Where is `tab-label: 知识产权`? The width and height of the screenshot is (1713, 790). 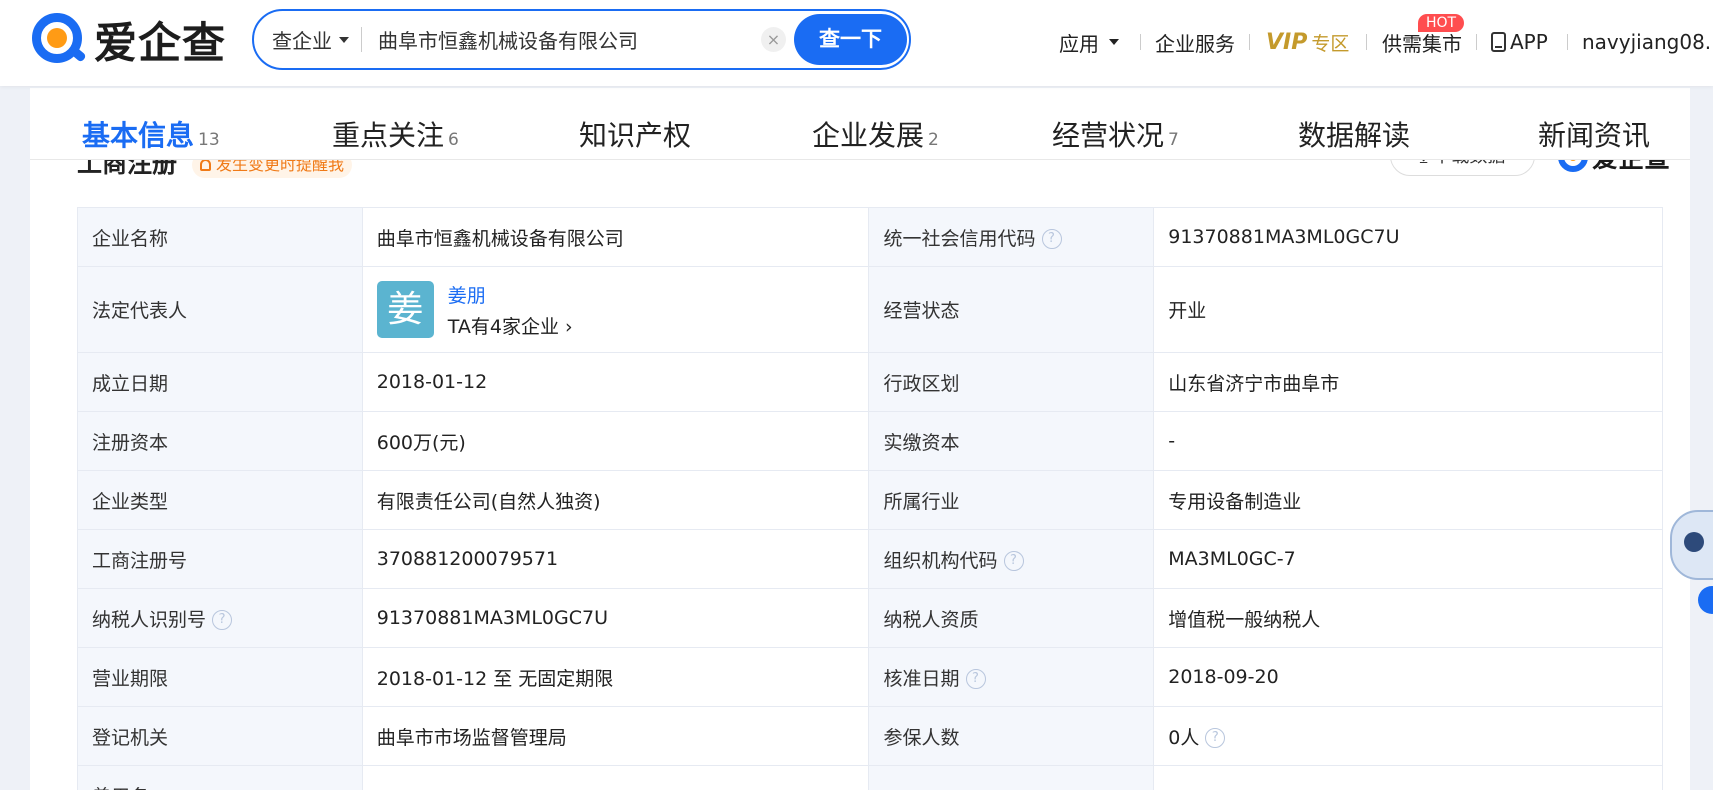 tab-label: 知识产权 is located at coordinates (635, 135).